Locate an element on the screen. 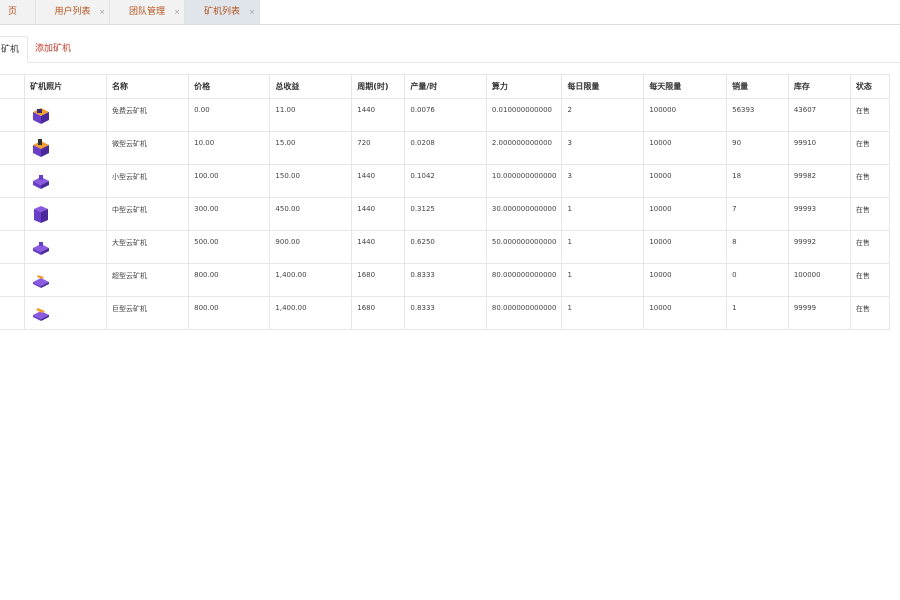  tab-label: 矿机列表 is located at coordinates (221, 12).